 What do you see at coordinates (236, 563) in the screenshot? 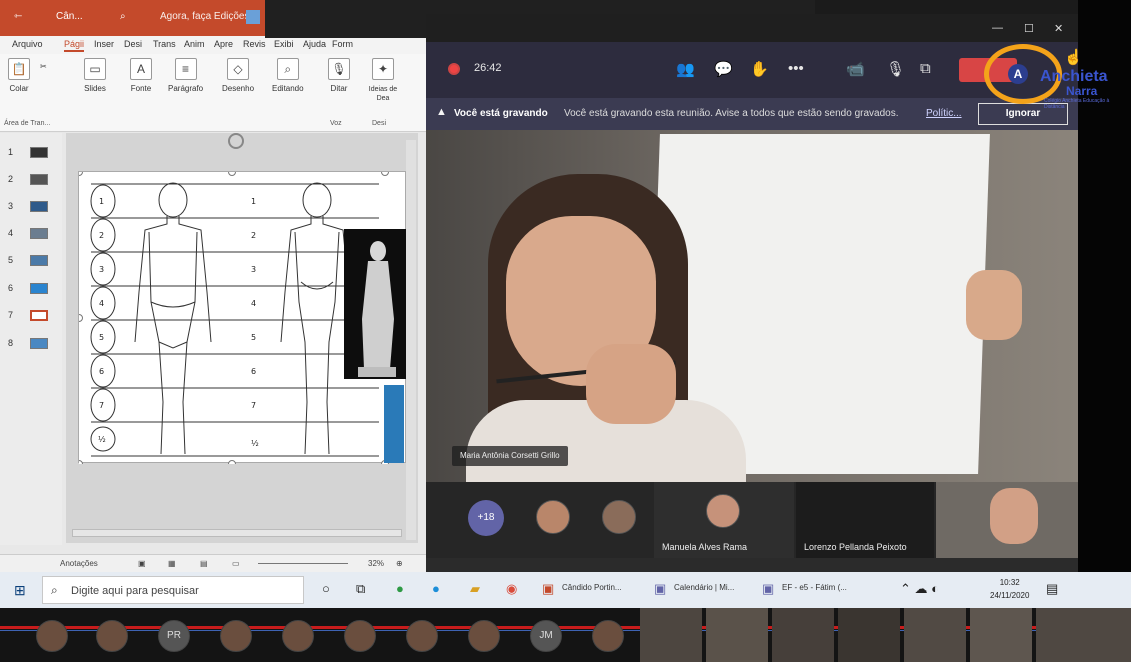
I see `slideshow-icon: ▭` at bounding box center [236, 563].